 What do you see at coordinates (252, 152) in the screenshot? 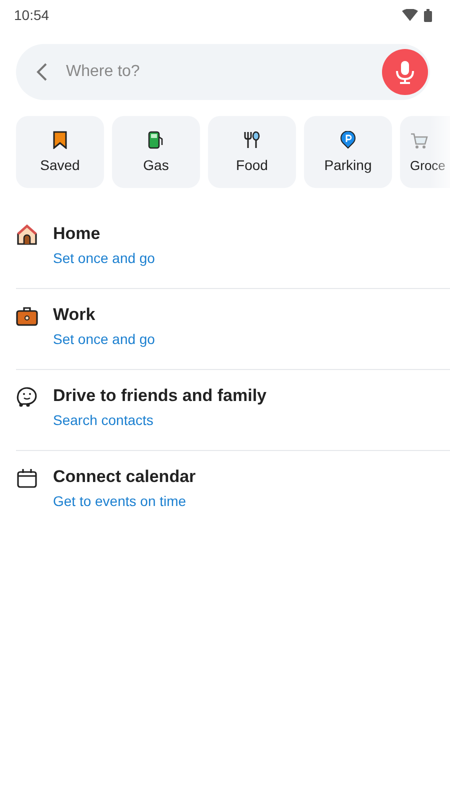
I see `category-chip: Food` at bounding box center [252, 152].